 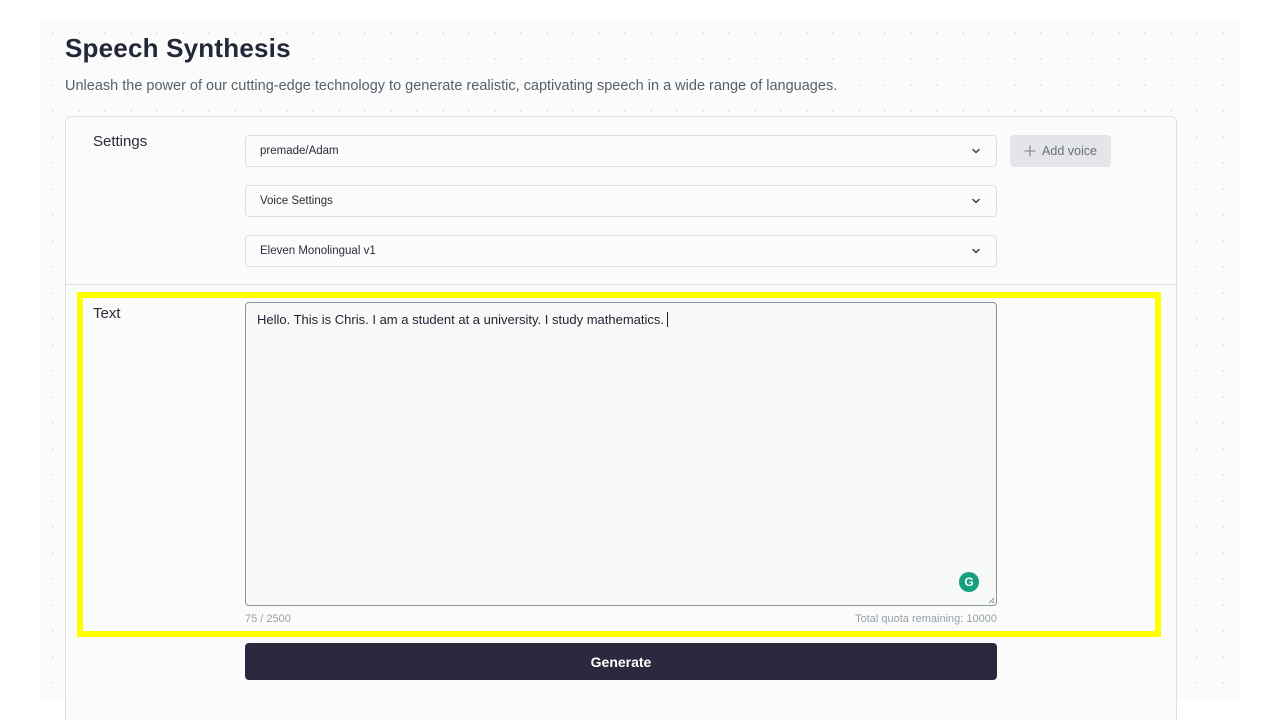 I want to click on voice-settings-dropdown: Voice Settings, so click(x=621, y=201).